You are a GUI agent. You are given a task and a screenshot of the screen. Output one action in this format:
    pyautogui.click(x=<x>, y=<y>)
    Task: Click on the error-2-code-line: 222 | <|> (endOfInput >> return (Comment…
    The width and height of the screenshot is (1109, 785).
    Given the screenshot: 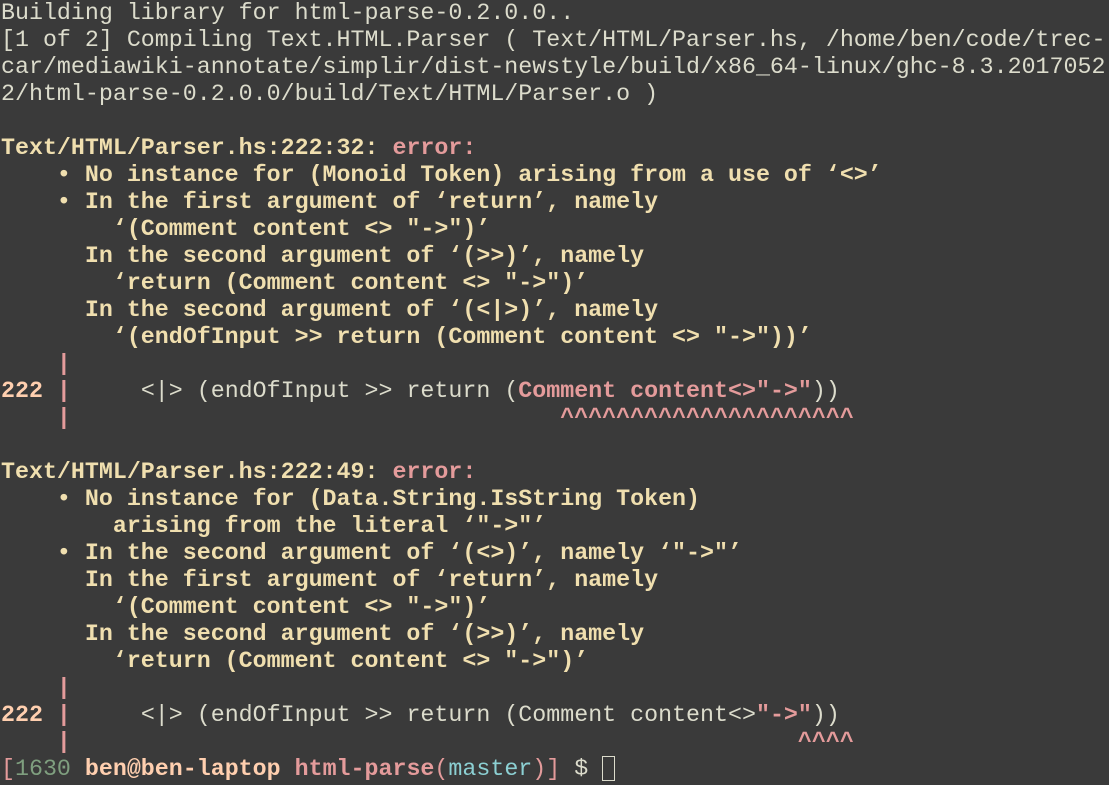 What is the action you would take?
    pyautogui.click(x=420, y=715)
    